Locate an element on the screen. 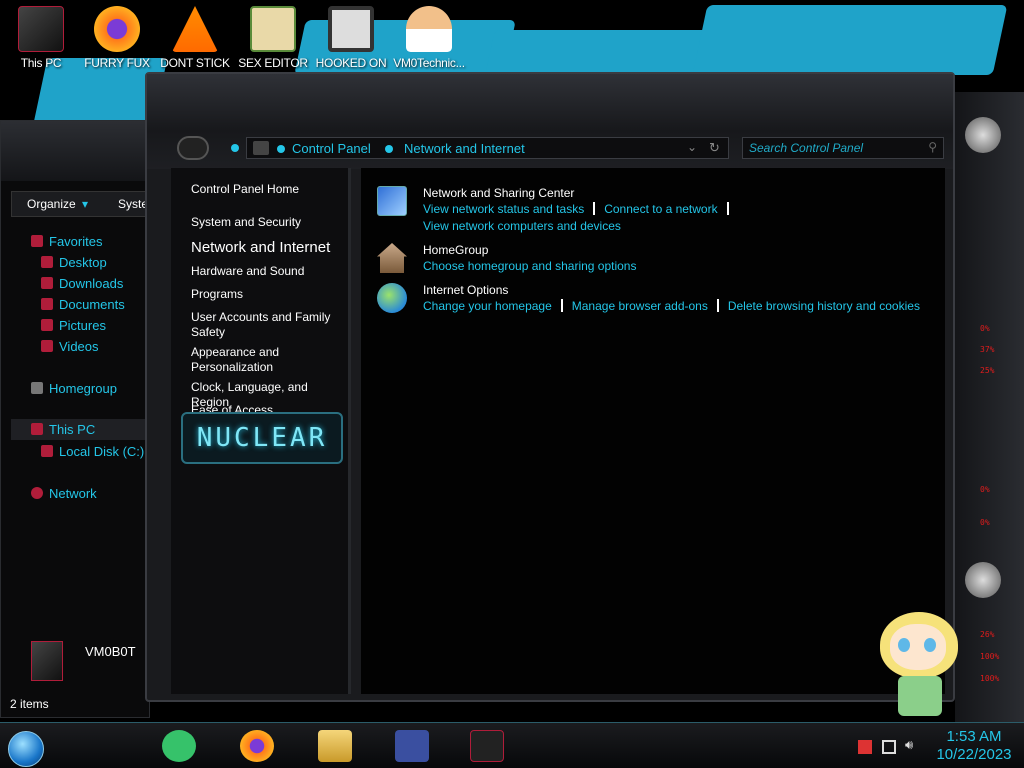 The image size is (1024, 768). details-name: VM0B0T is located at coordinates (110, 651).